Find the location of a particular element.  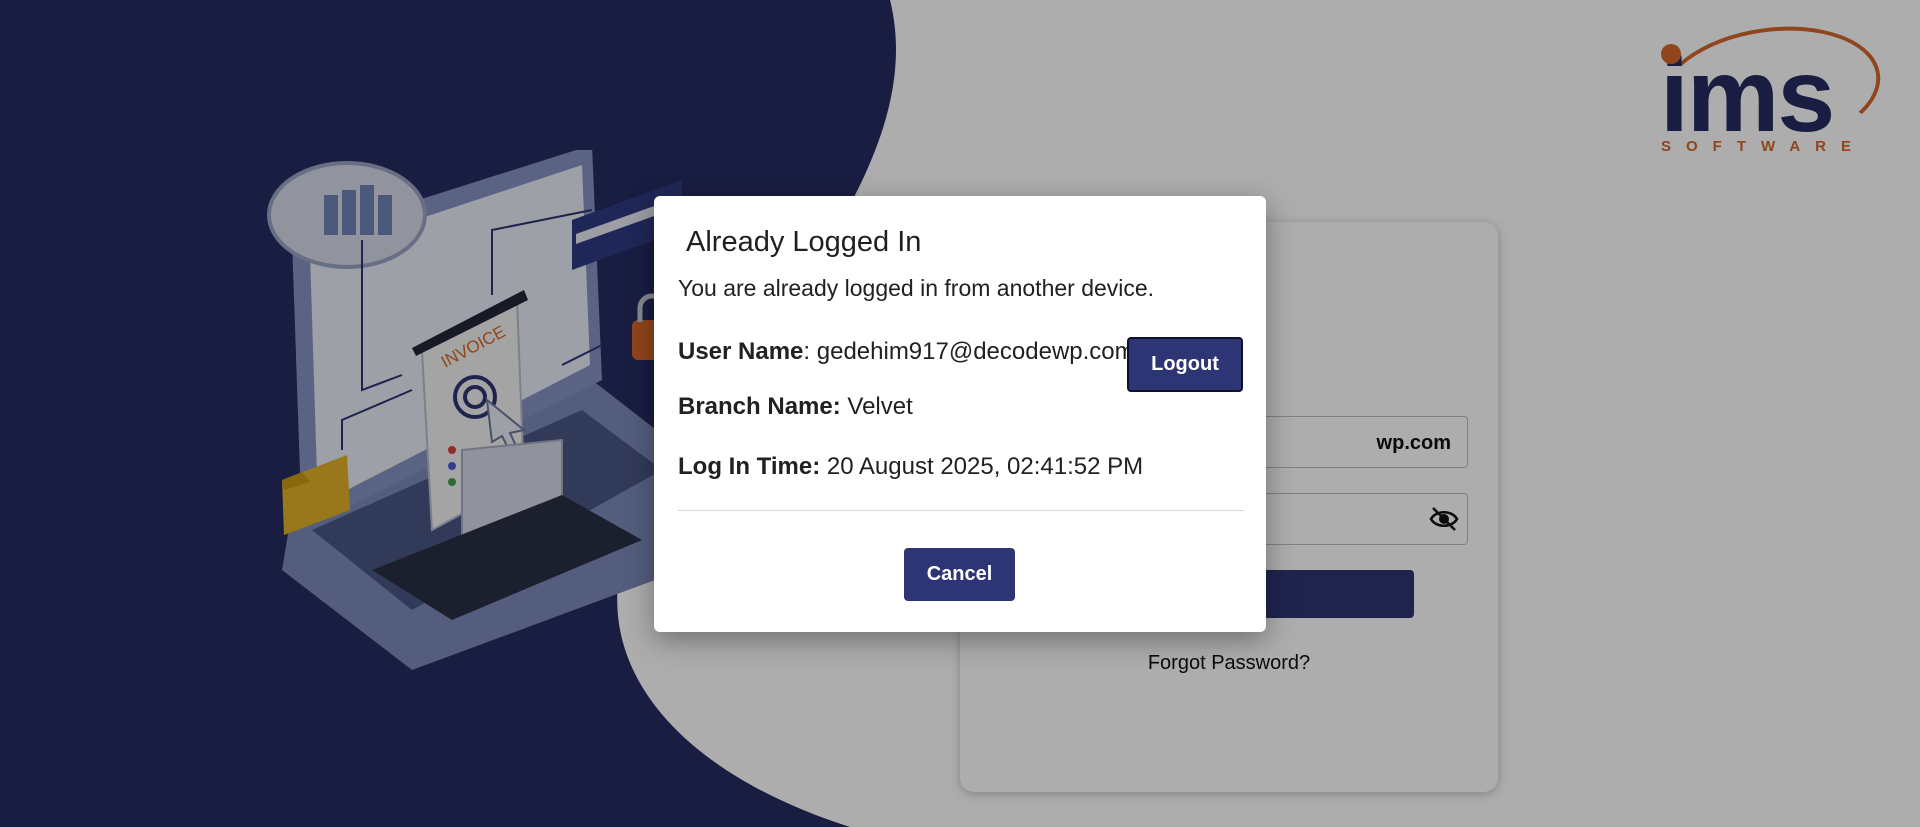

dialog-title: Already Logged In is located at coordinates (804, 242).